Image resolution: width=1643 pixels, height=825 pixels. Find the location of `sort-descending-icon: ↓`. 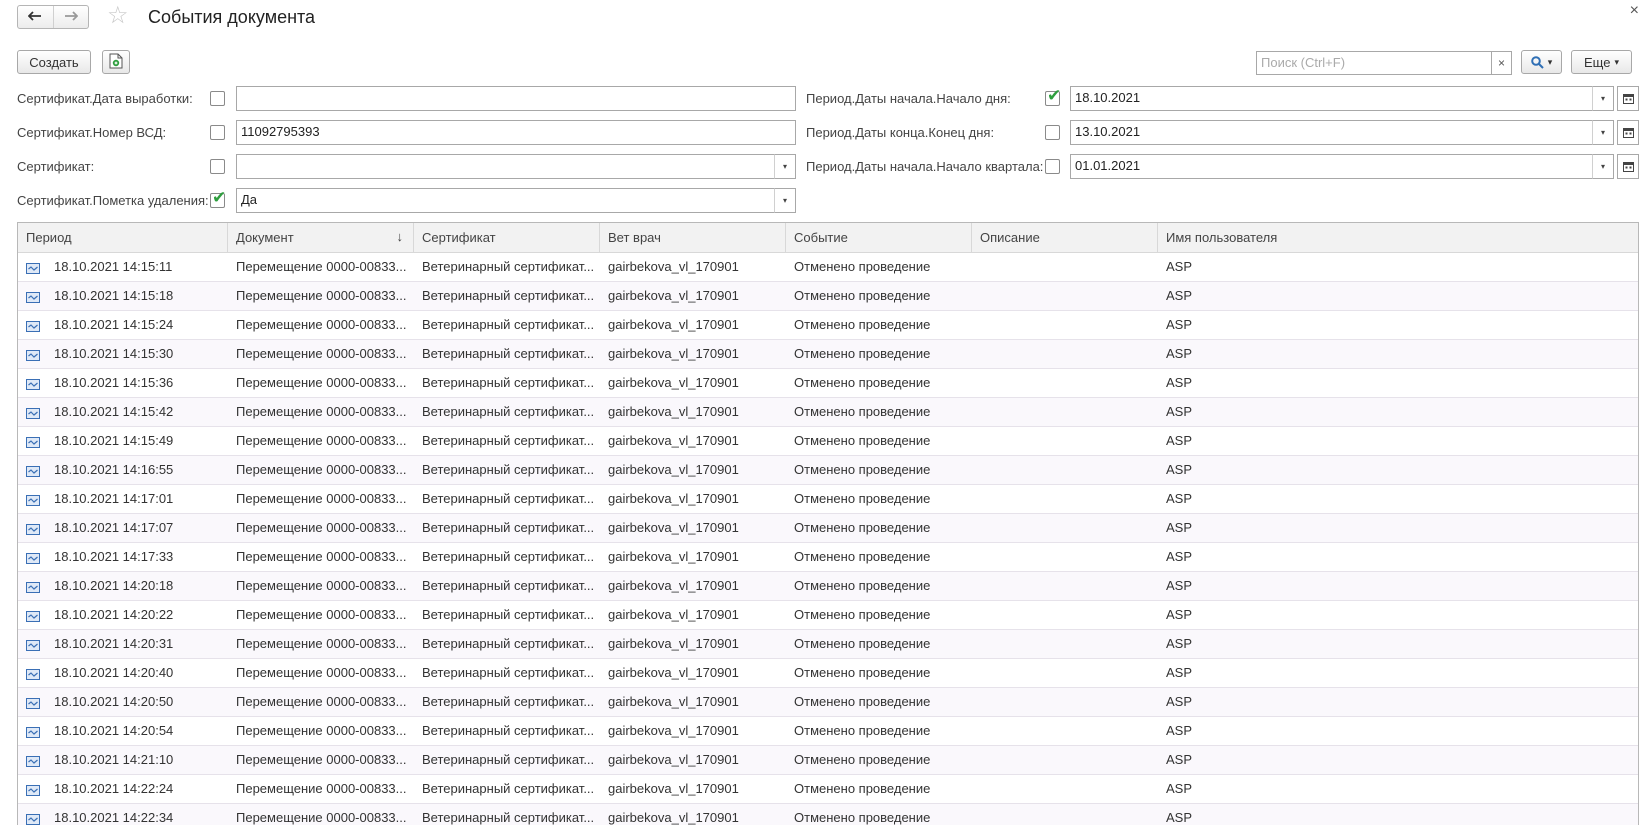

sort-descending-icon: ↓ is located at coordinates (400, 236).